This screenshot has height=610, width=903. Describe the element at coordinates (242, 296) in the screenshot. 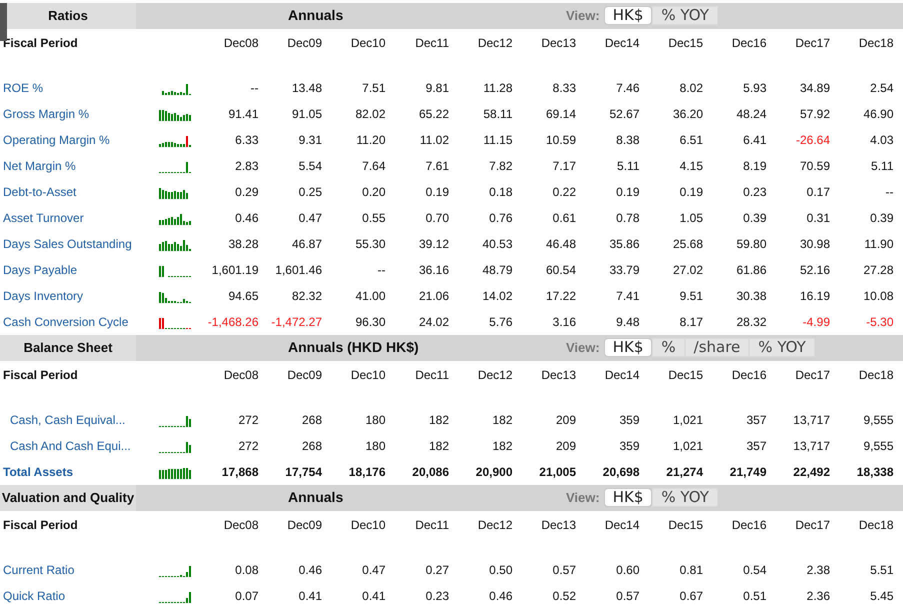

I see `value-cell-text: 94.65` at that location.